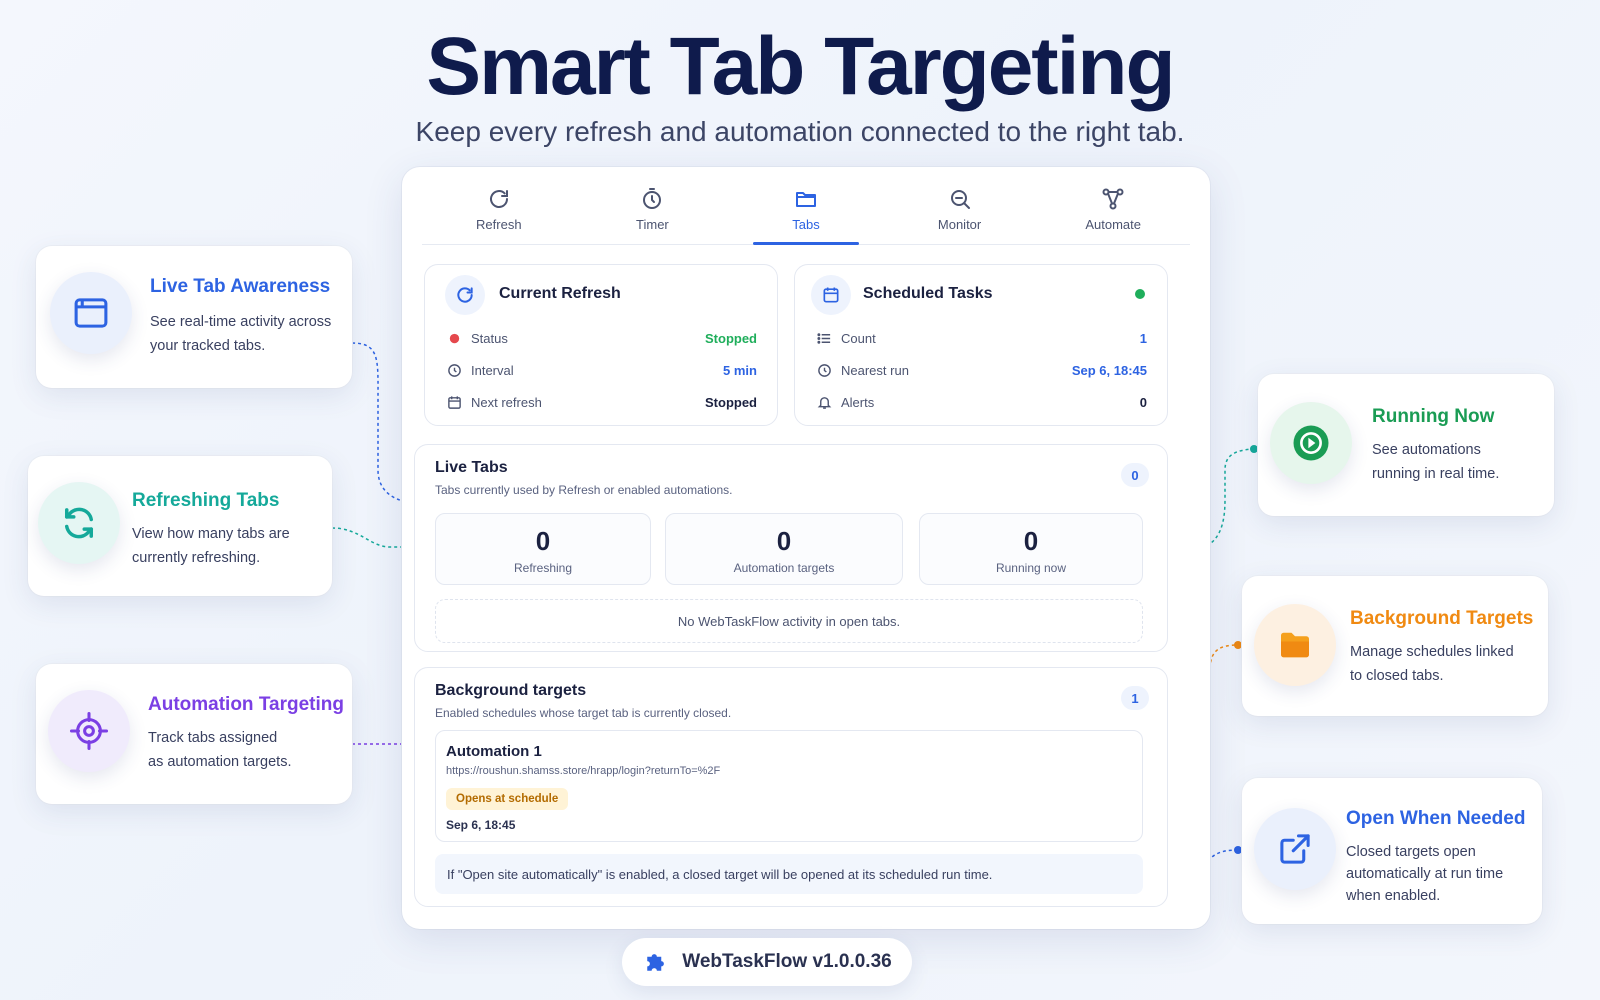  Describe the element at coordinates (858, 338) in the screenshot. I see `row-label: Count` at that location.